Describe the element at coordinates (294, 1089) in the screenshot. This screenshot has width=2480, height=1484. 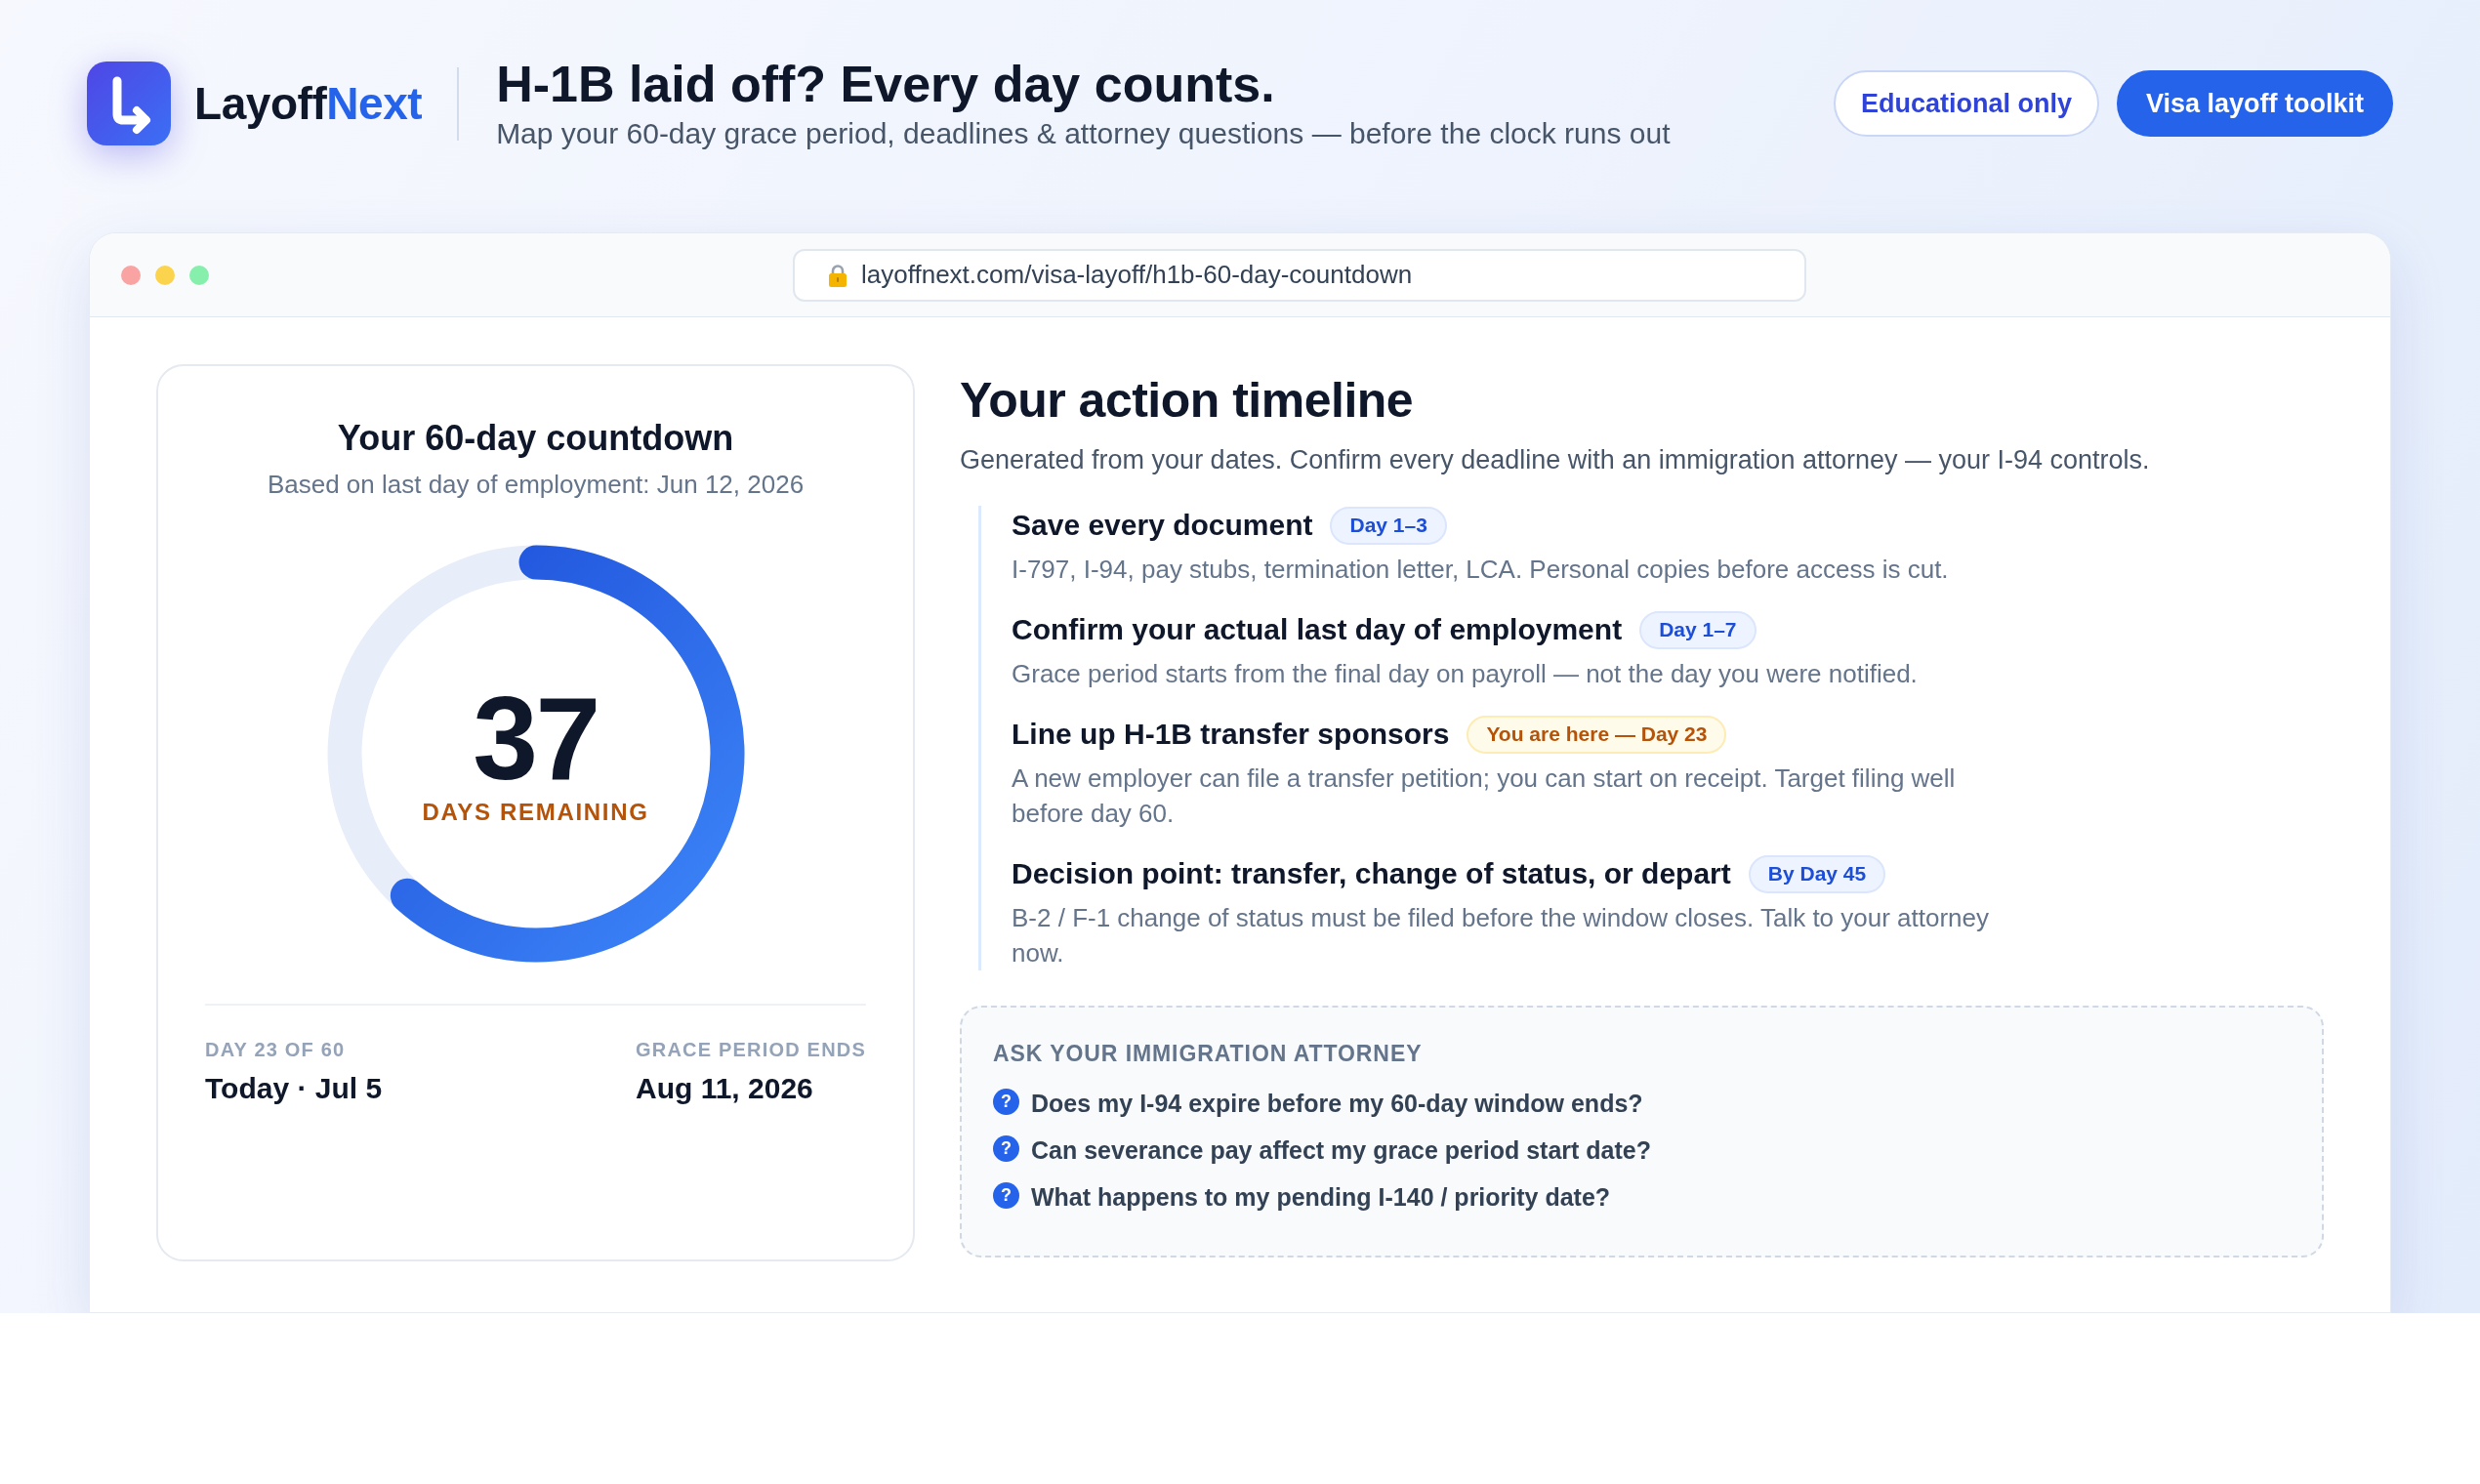
I see `stat-value: Today · Jul 5` at that location.